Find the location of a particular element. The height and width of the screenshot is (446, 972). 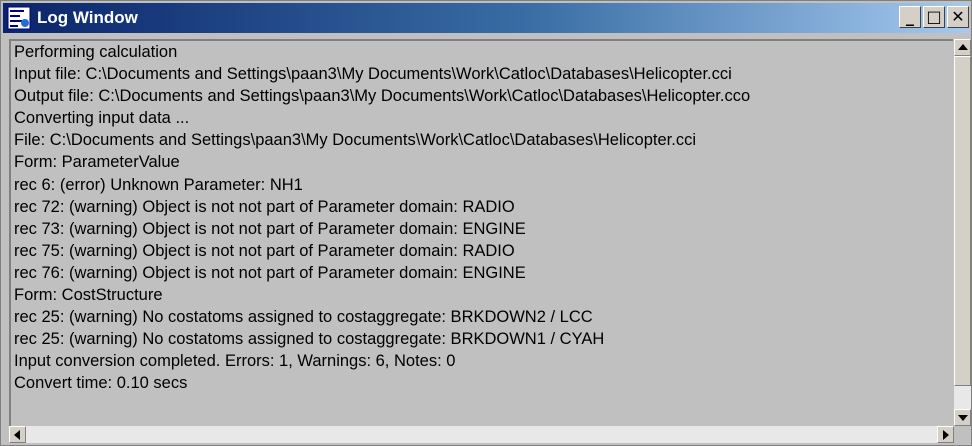

log-line: rec 6: (error) Unknown Parameter: NH1 is located at coordinates (158, 184).